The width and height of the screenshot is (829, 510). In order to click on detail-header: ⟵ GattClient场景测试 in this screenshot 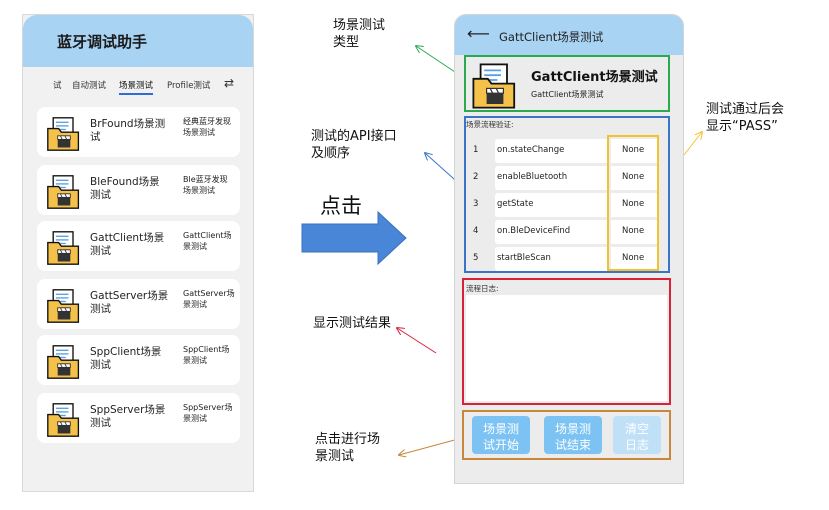, I will do `click(569, 35)`.